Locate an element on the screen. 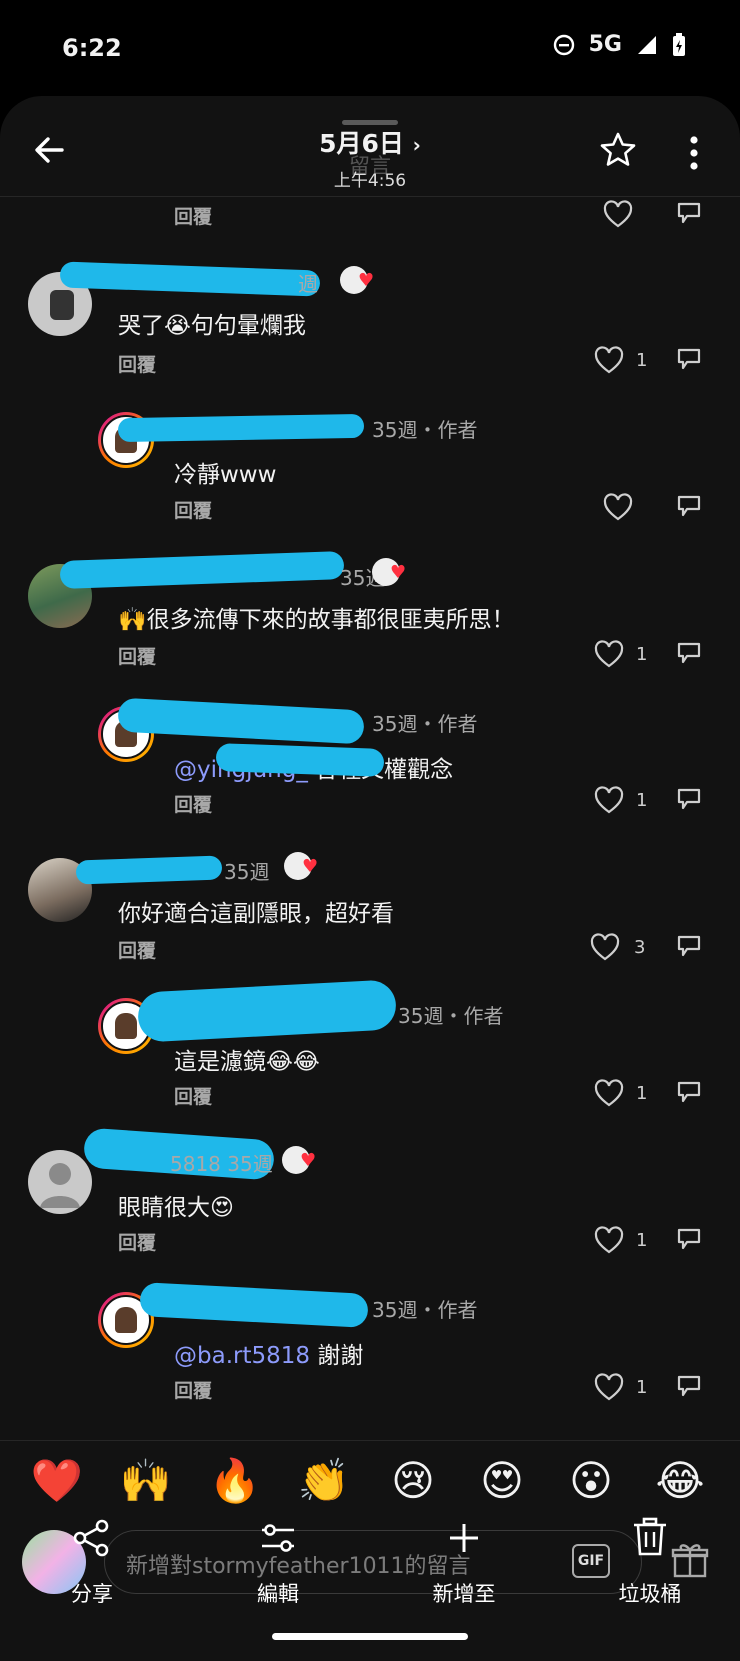 The width and height of the screenshot is (740, 1661). gift-icon is located at coordinates (690, 1560).